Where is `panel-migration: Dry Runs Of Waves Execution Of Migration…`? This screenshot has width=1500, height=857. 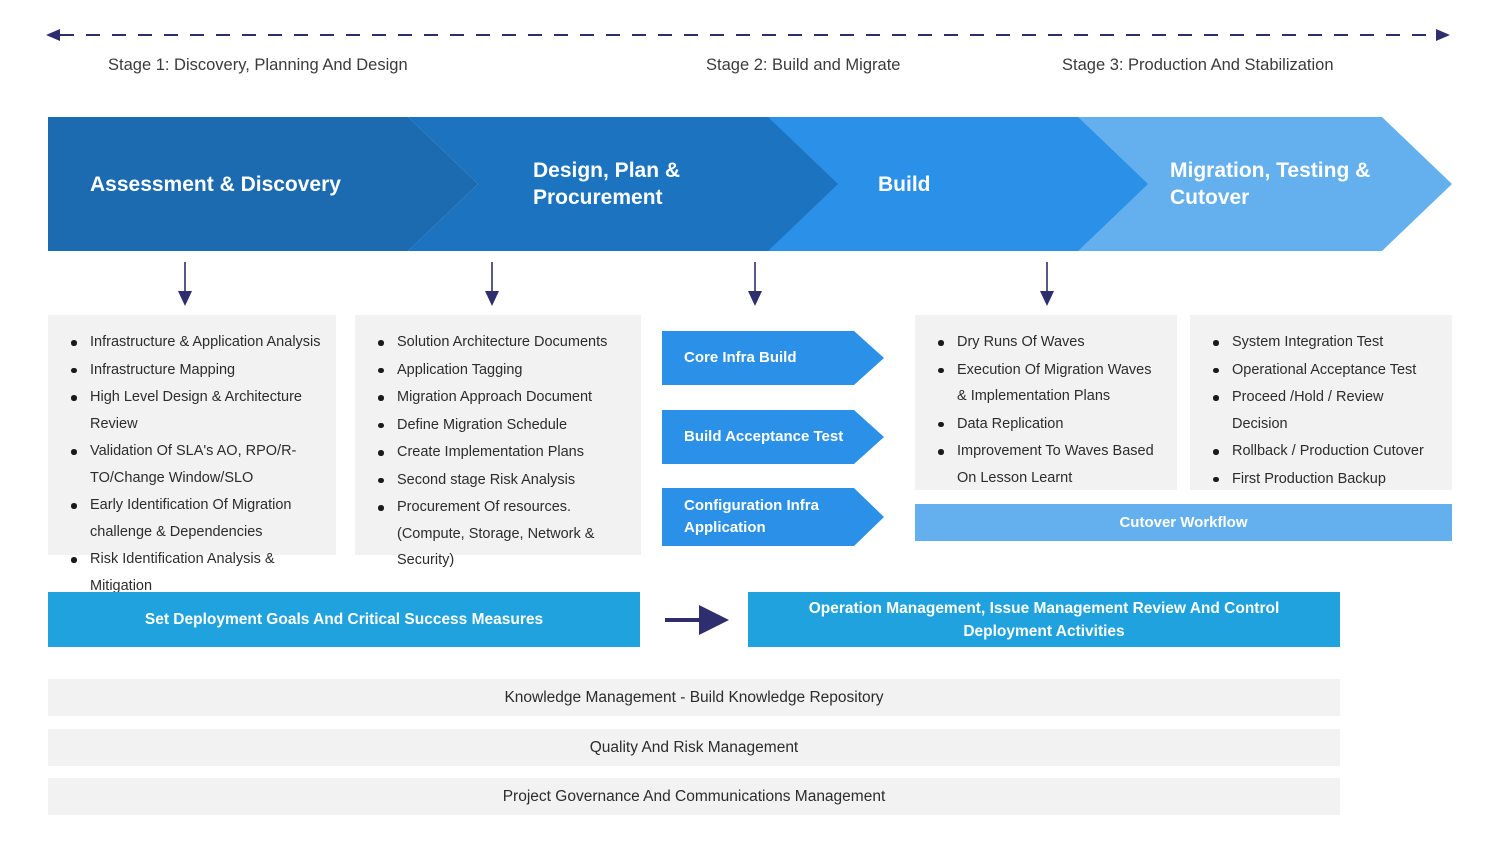
panel-migration: Dry Runs Of Waves Execution Of Migration… is located at coordinates (1046, 402).